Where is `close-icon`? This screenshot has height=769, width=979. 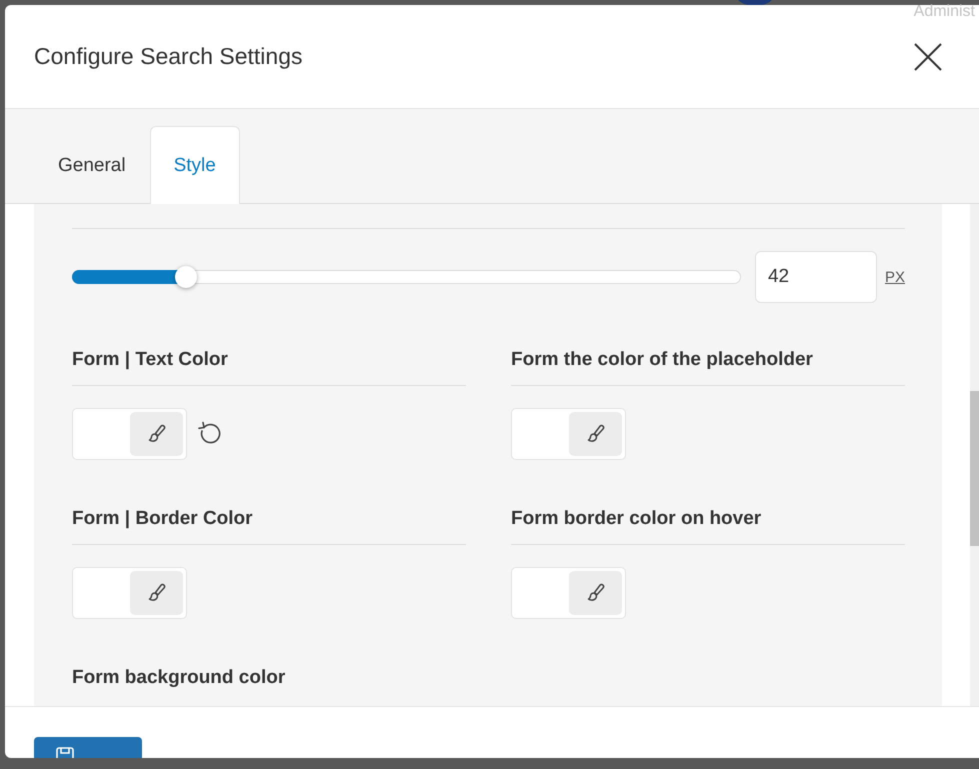
close-icon is located at coordinates (928, 57).